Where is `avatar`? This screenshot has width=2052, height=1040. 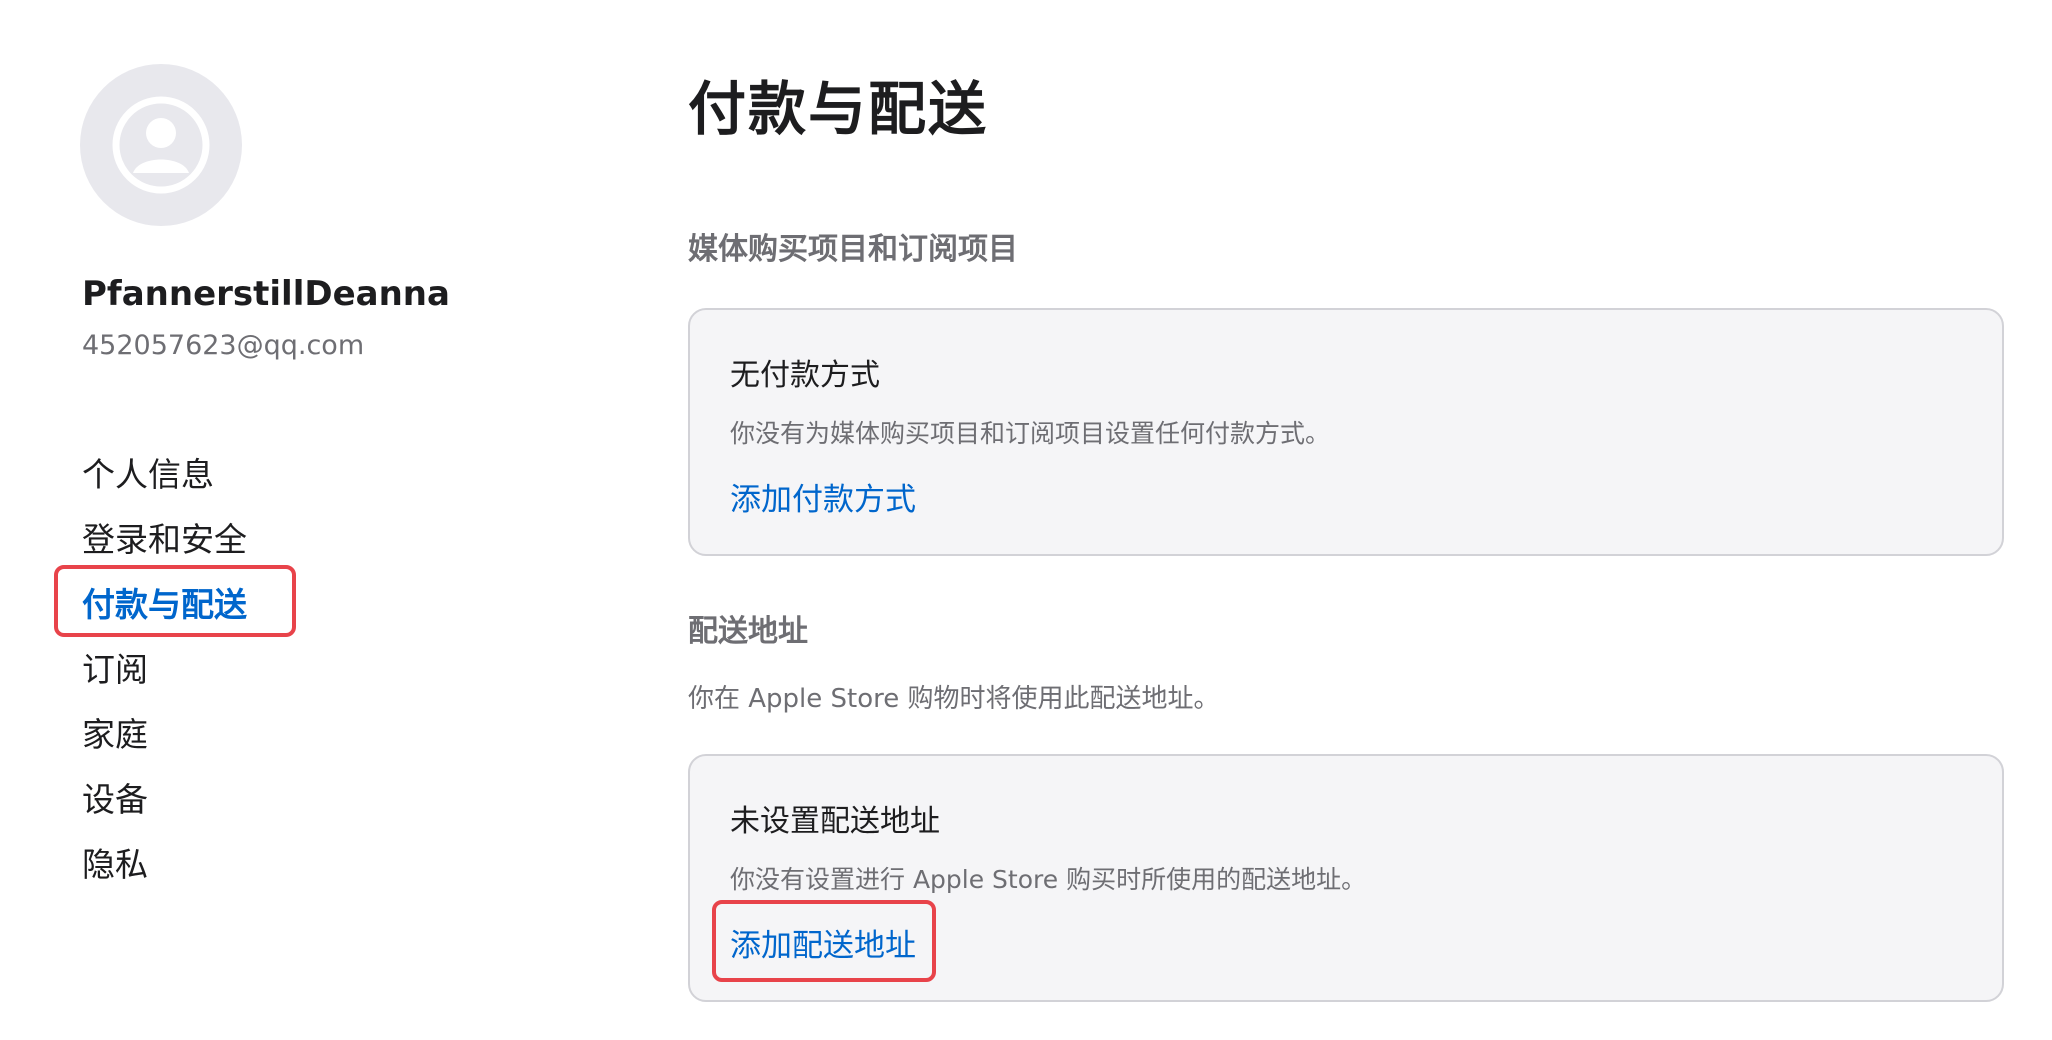 avatar is located at coordinates (161, 145).